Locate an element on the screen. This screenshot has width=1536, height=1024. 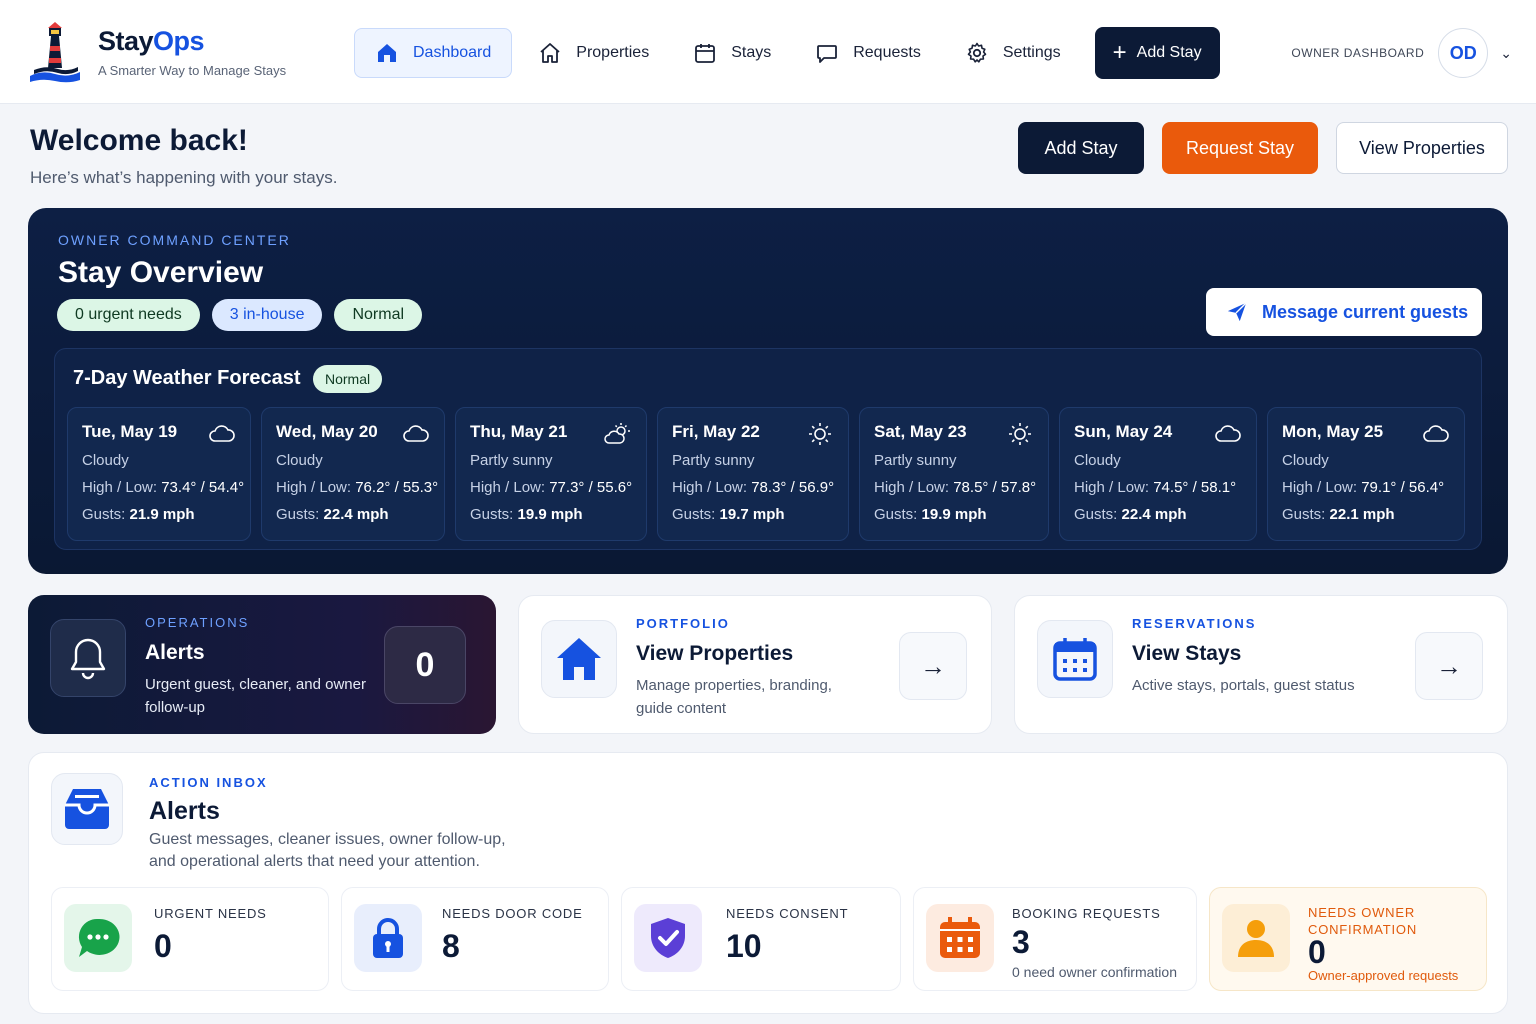
shield-check-icon is located at coordinates (668, 938).